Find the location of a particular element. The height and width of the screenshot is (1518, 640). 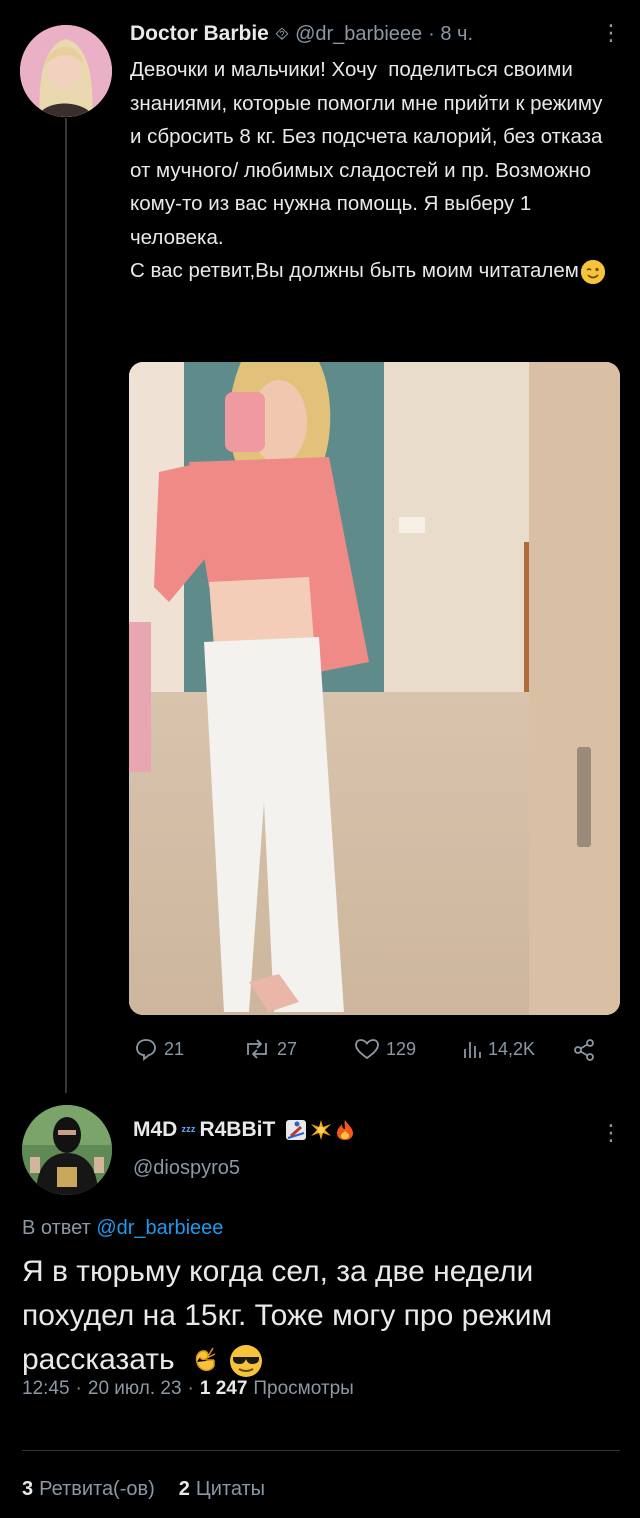

views-count: 14,2K is located at coordinates (512, 1048).